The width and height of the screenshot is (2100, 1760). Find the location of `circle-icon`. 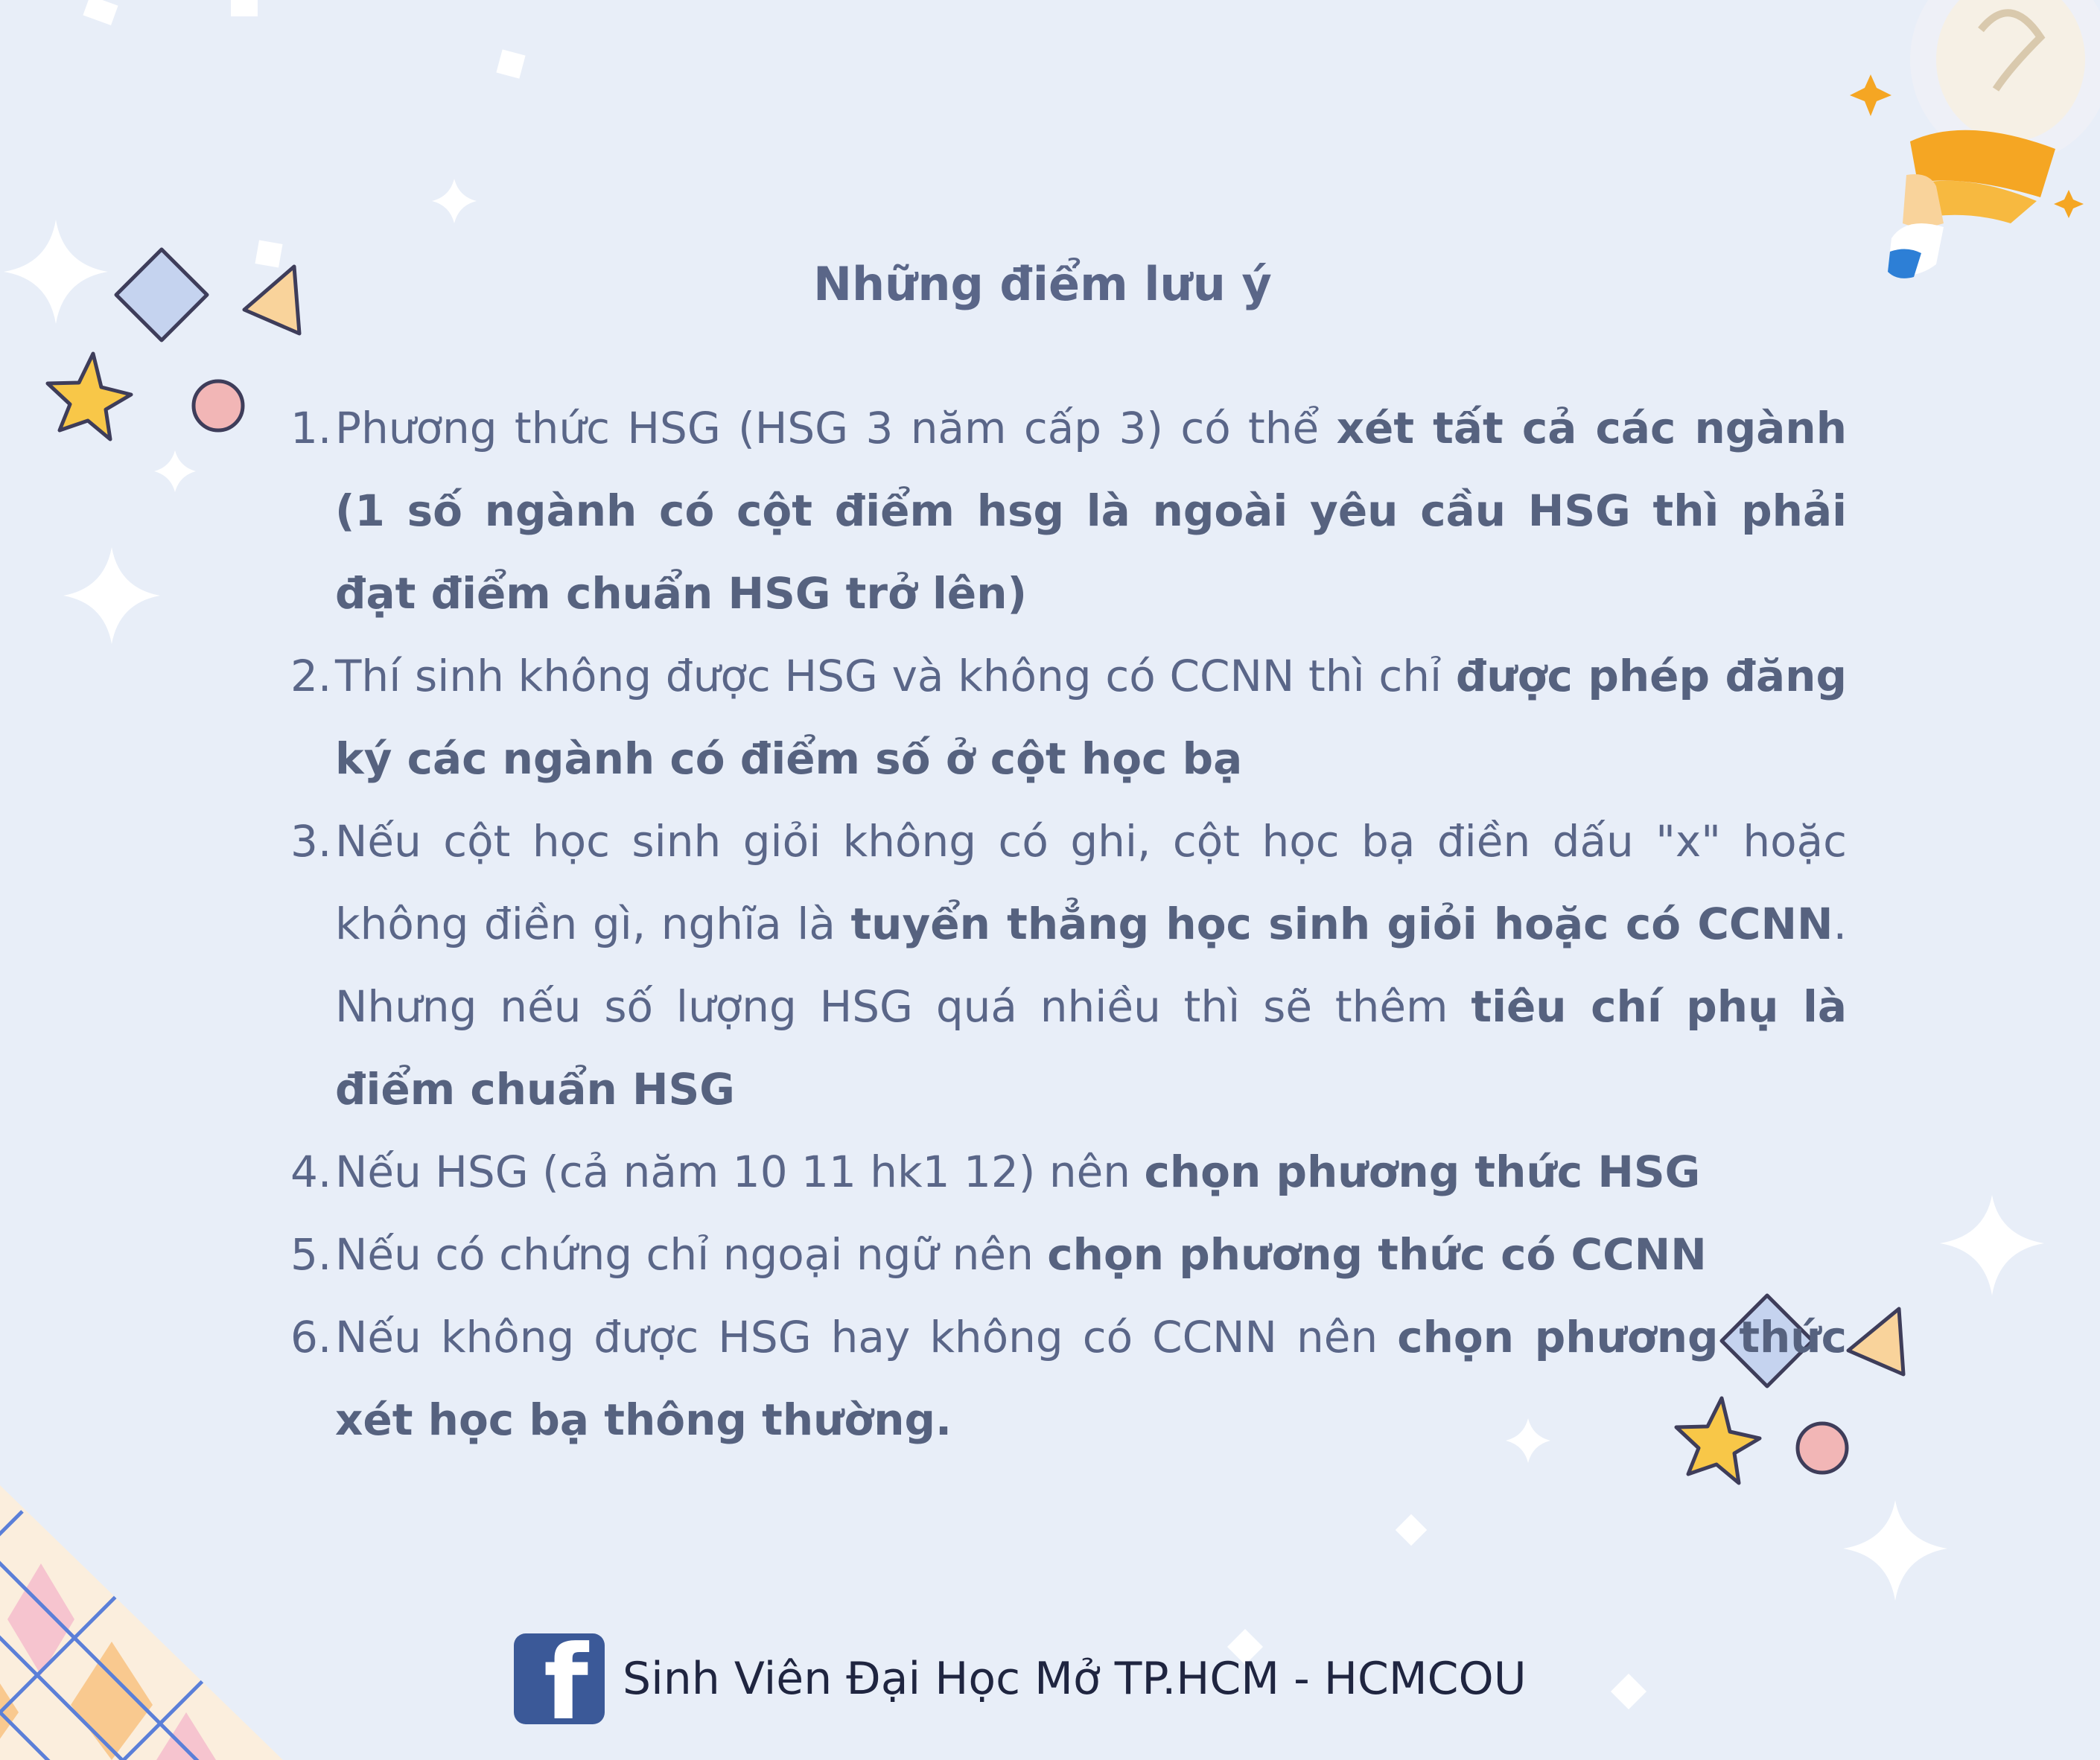

circle-icon is located at coordinates (218, 406).